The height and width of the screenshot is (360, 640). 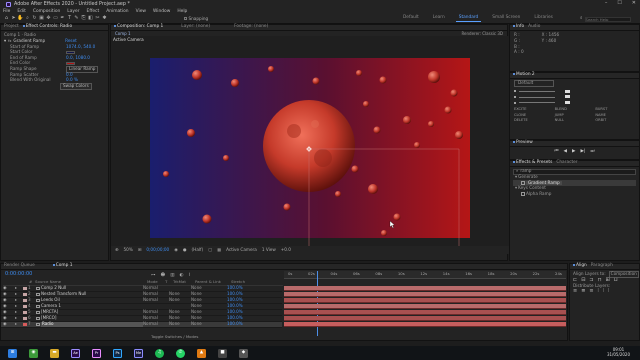 I want to click on table-row-selected: ◉ ▸ 7 Radio Normal None None 100.0%, so click(x=141, y=324).